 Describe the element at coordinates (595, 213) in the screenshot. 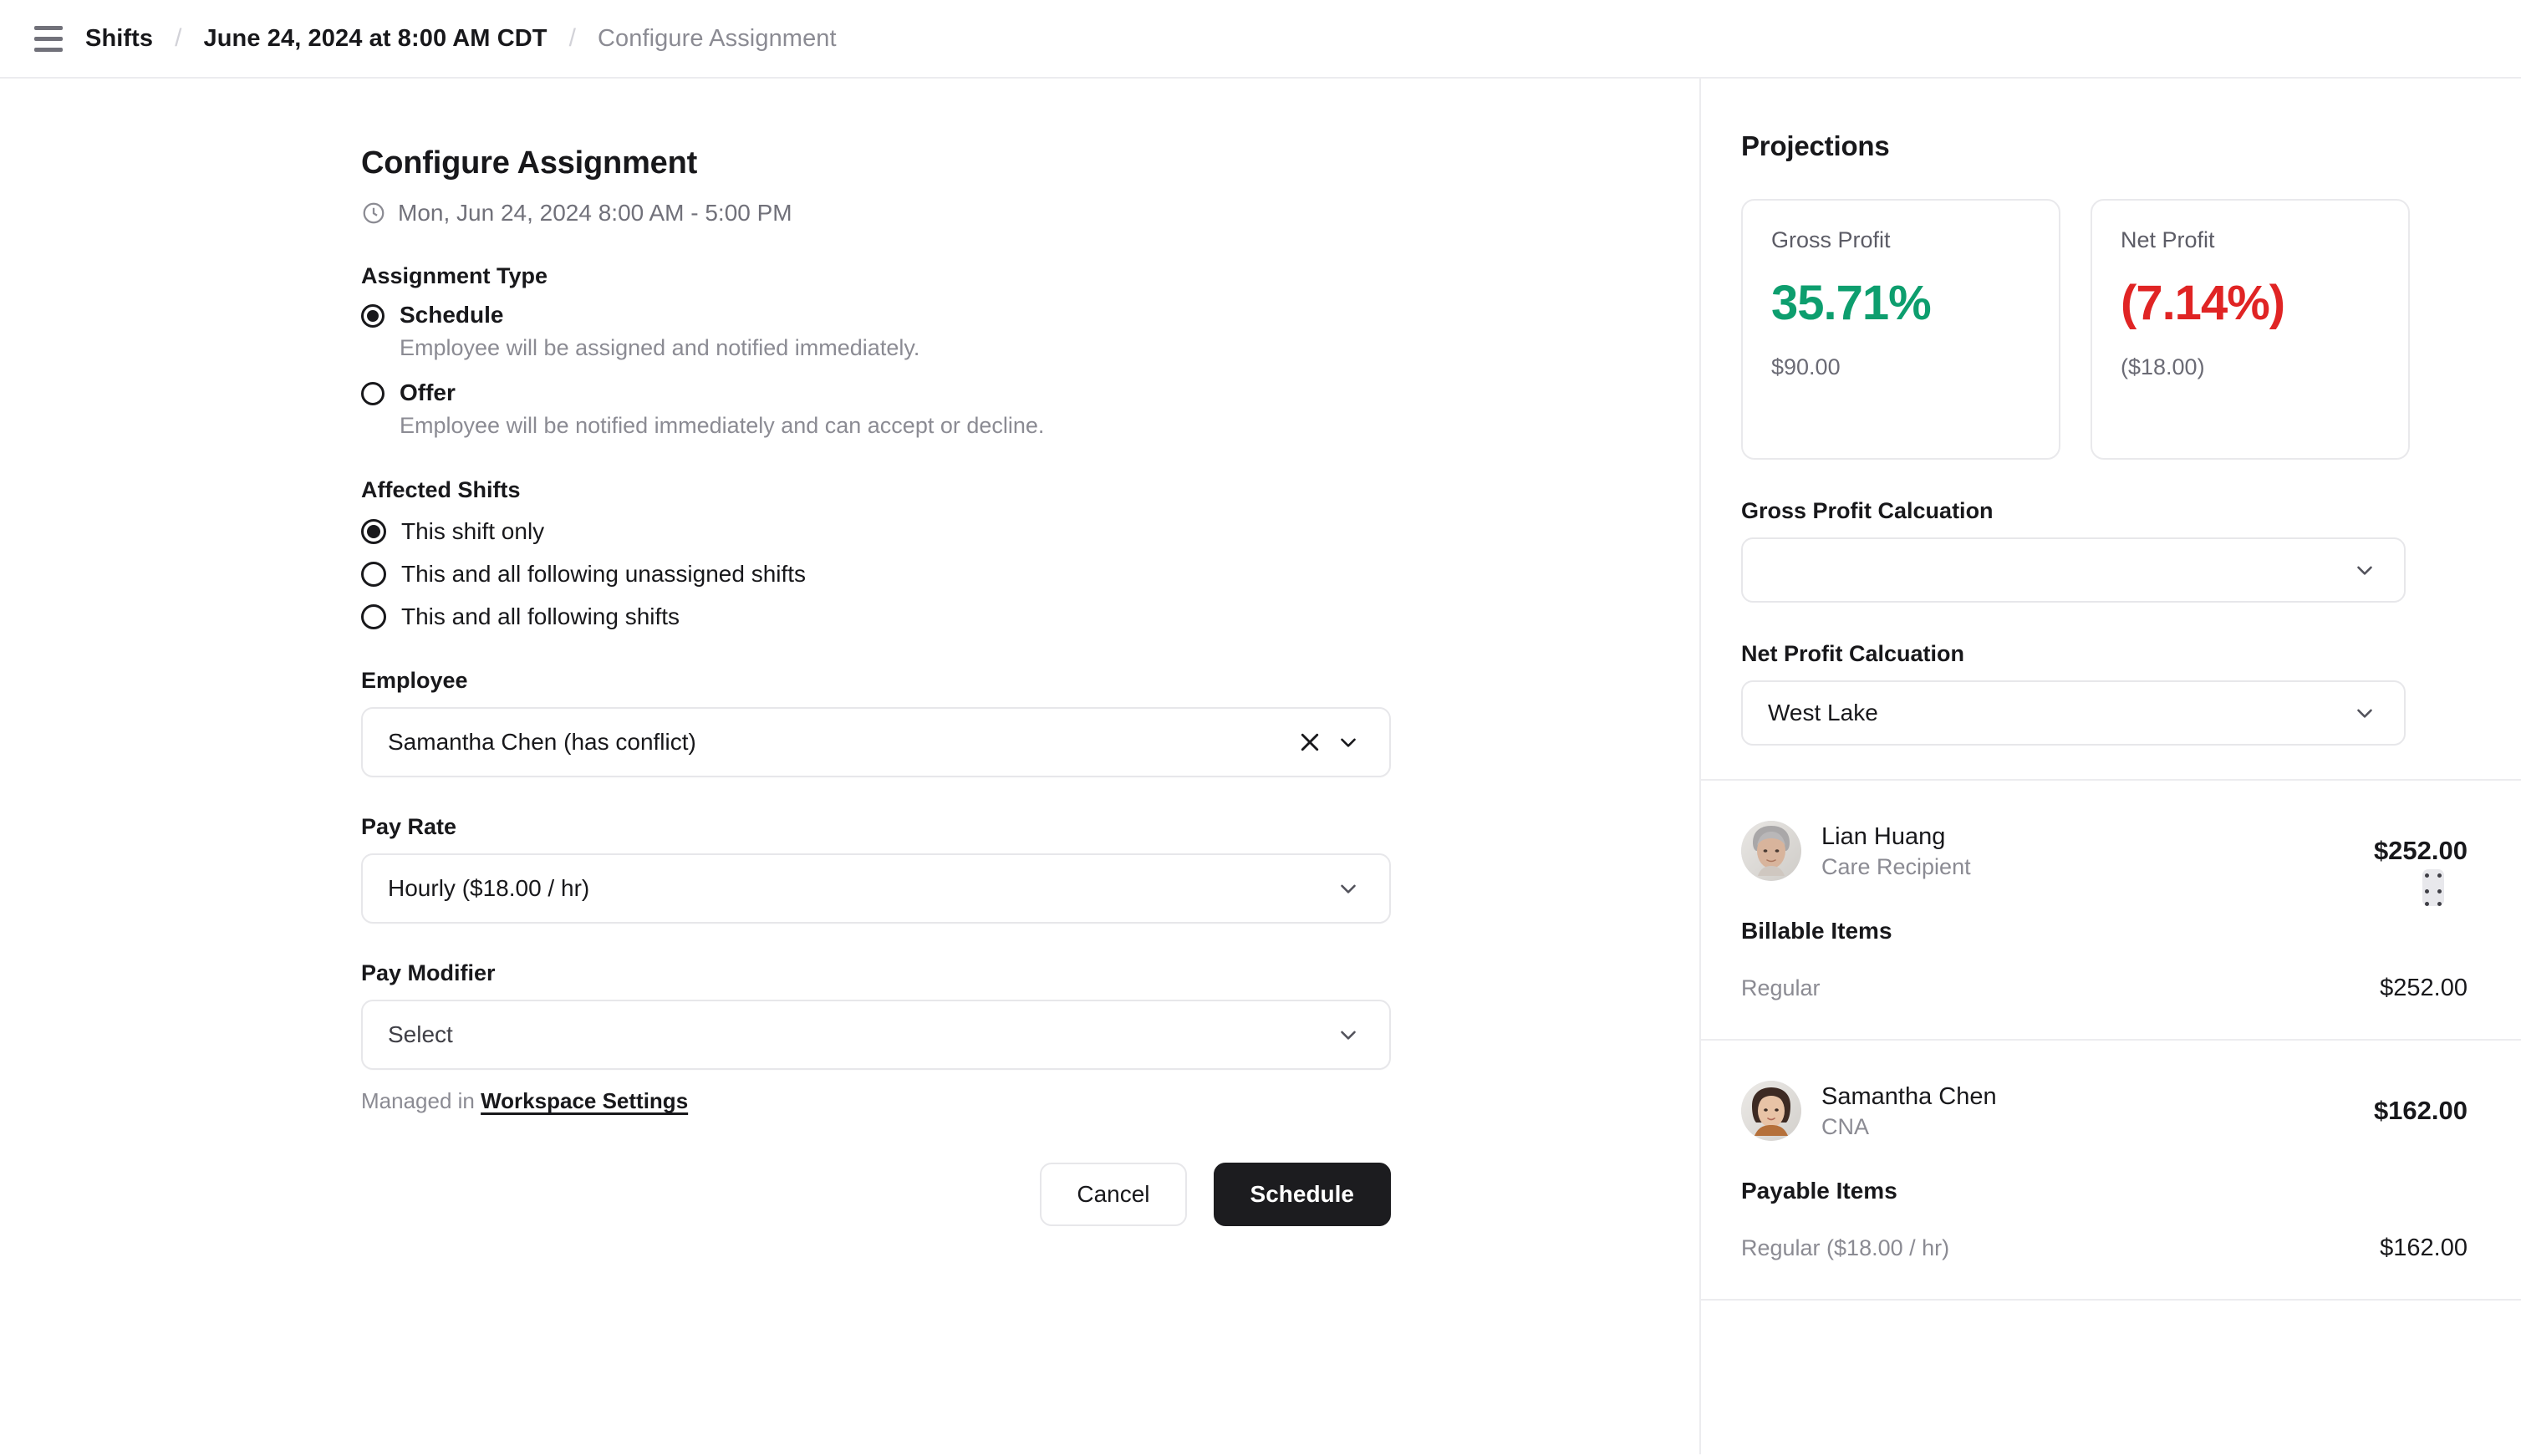

I see `shift-time-text: Mon, Jun 24, 2024 8:00 AM - 5:00 PM` at that location.